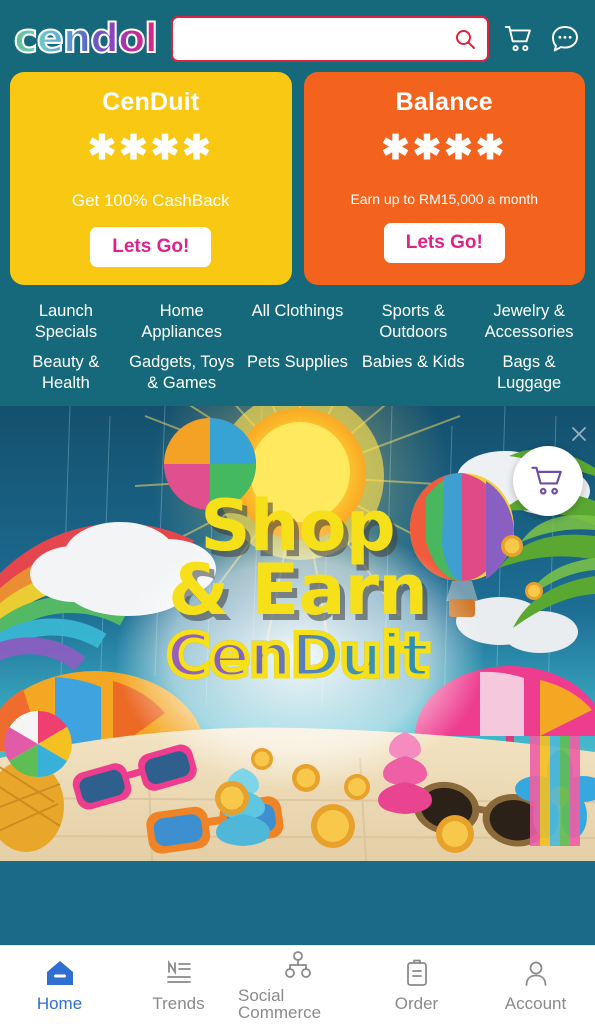  What do you see at coordinates (416, 1003) in the screenshot?
I see `nav-label-order: Order` at bounding box center [416, 1003].